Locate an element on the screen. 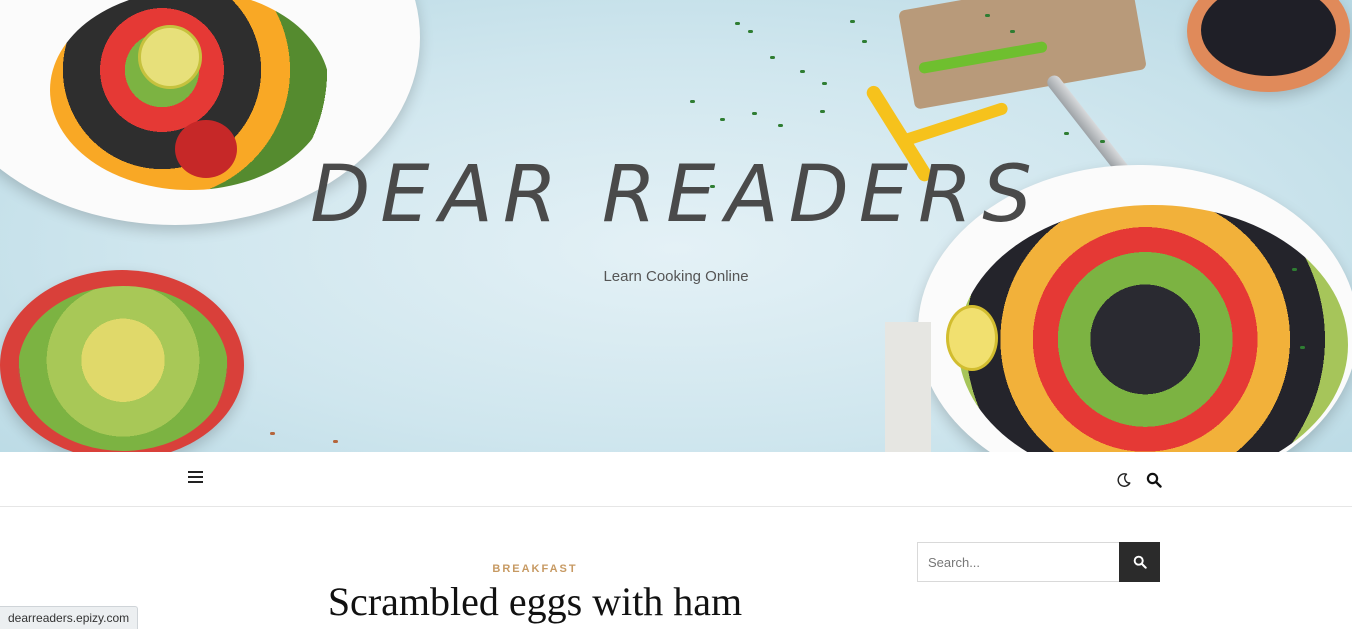 Image resolution: width=1352 pixels, height=629 pixels. post-category: BREAKFAST is located at coordinates (535, 569).